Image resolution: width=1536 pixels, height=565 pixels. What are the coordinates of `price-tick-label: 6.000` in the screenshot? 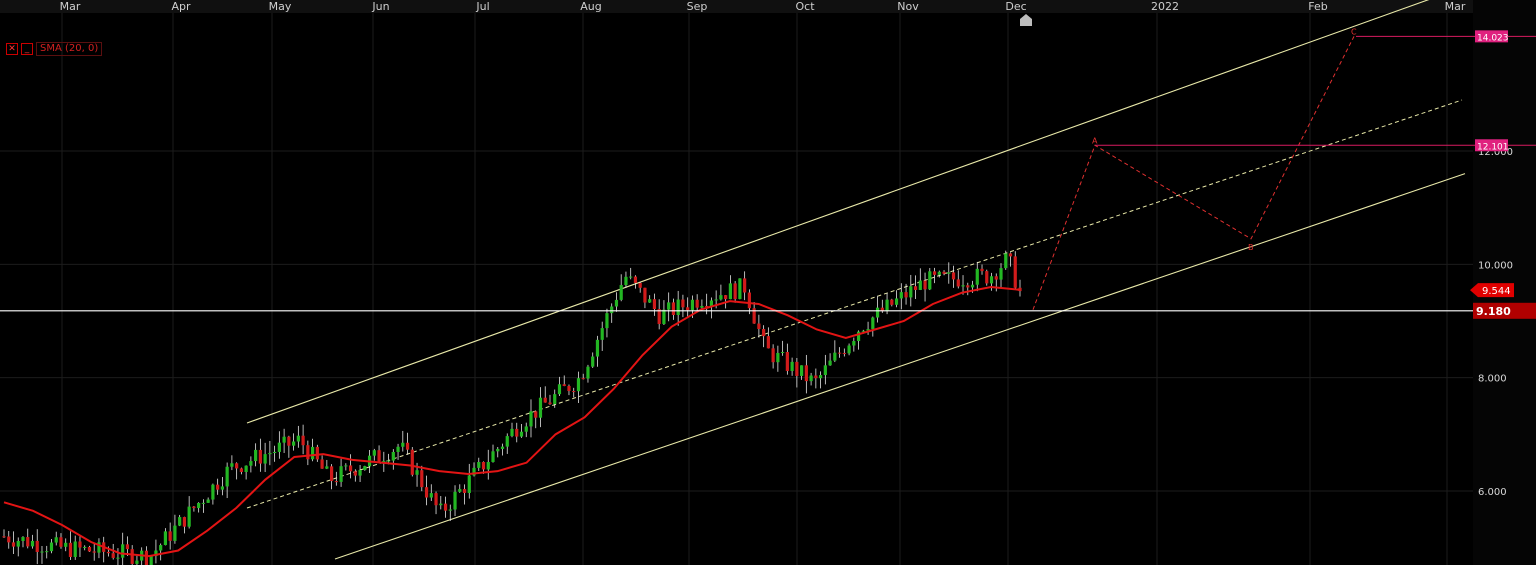 It's located at (1492, 492).